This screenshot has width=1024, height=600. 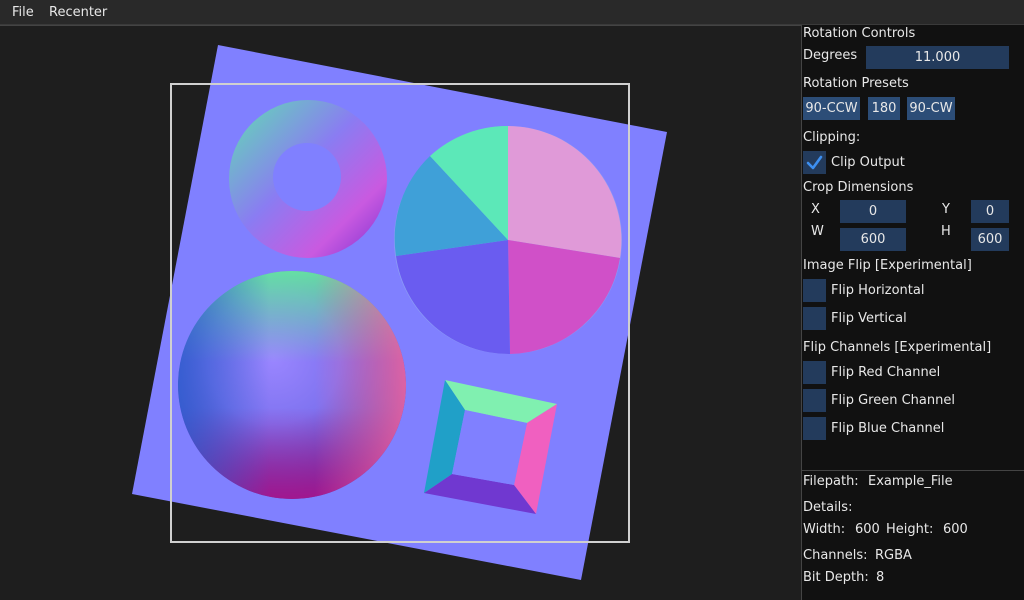 What do you see at coordinates (512, 12) in the screenshot?
I see `menu-bar: File Recenter` at bounding box center [512, 12].